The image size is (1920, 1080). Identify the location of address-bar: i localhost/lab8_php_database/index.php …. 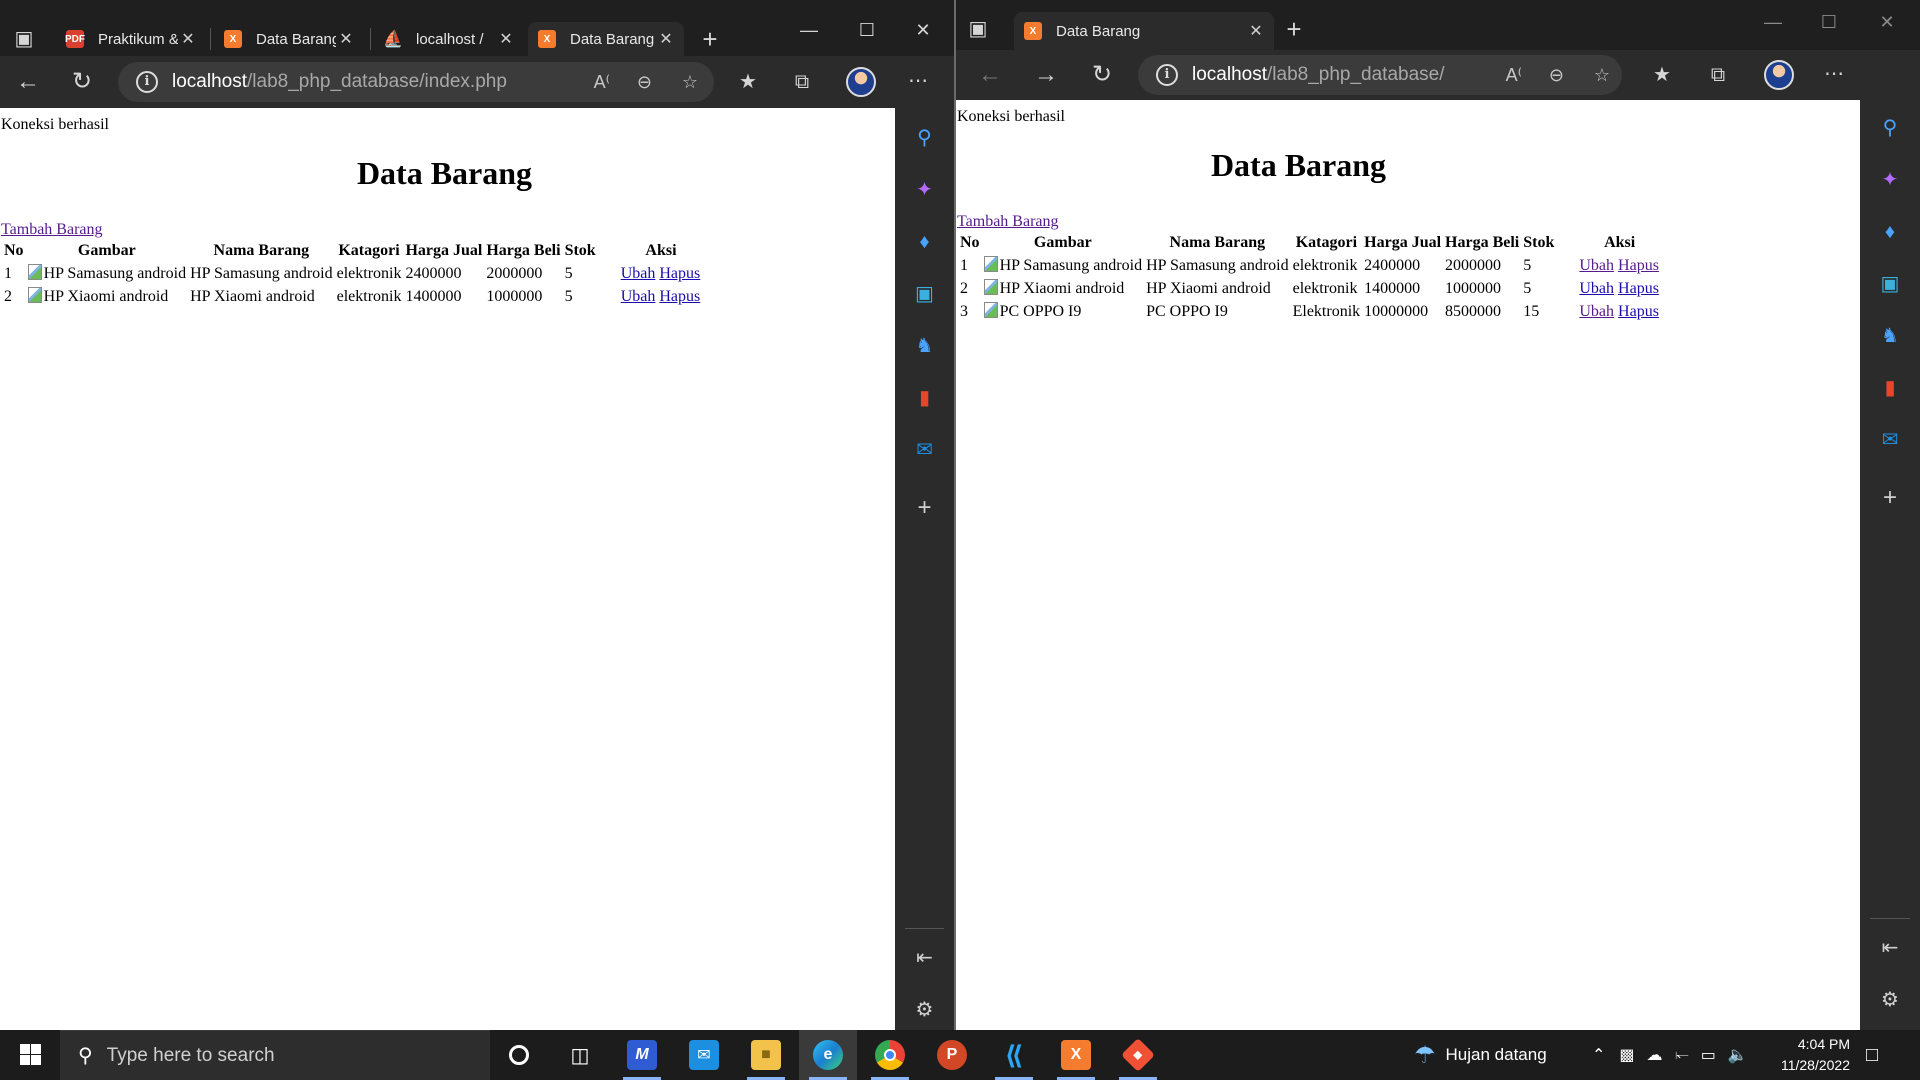
(416, 82).